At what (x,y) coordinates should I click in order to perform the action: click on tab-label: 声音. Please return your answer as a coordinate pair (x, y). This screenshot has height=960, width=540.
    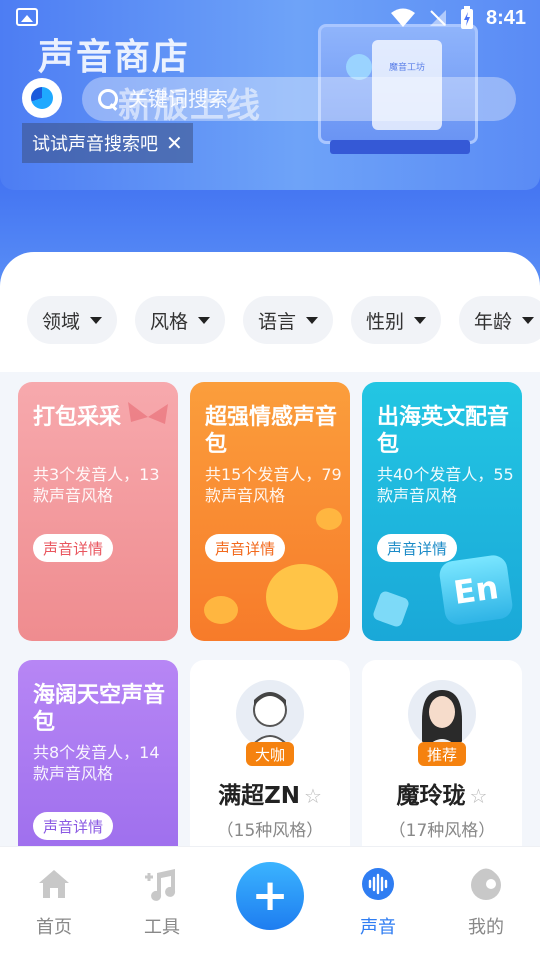
    Looking at the image, I should click on (378, 927).